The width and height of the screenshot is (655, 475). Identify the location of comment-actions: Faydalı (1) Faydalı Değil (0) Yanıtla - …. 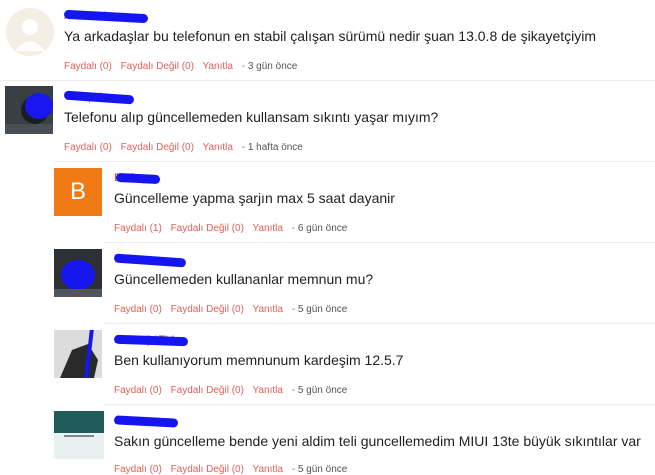
(230, 228).